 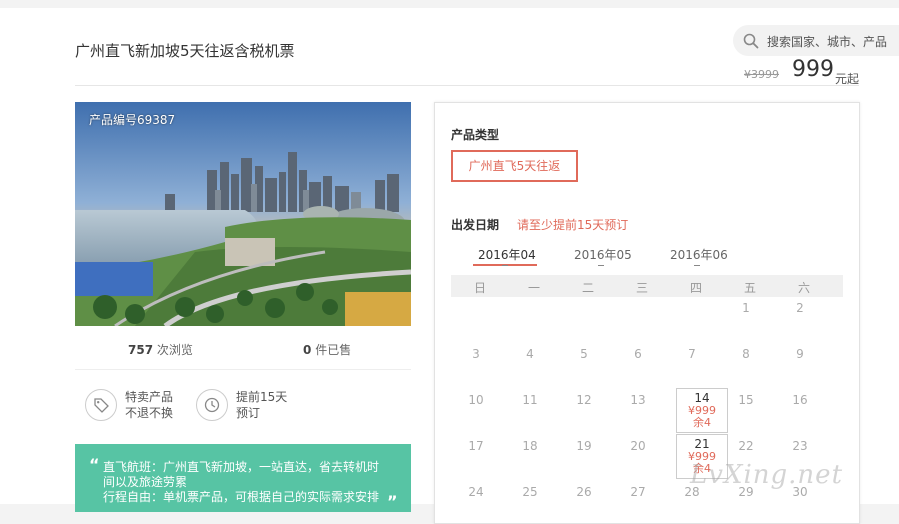 I want to click on calendar-day: 22, so click(x=746, y=446).